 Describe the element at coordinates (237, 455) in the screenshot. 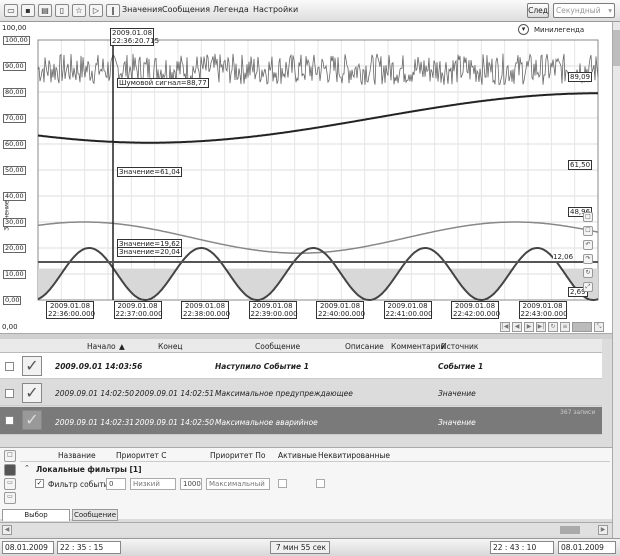

I see `fcol-to: Приоритет По` at that location.